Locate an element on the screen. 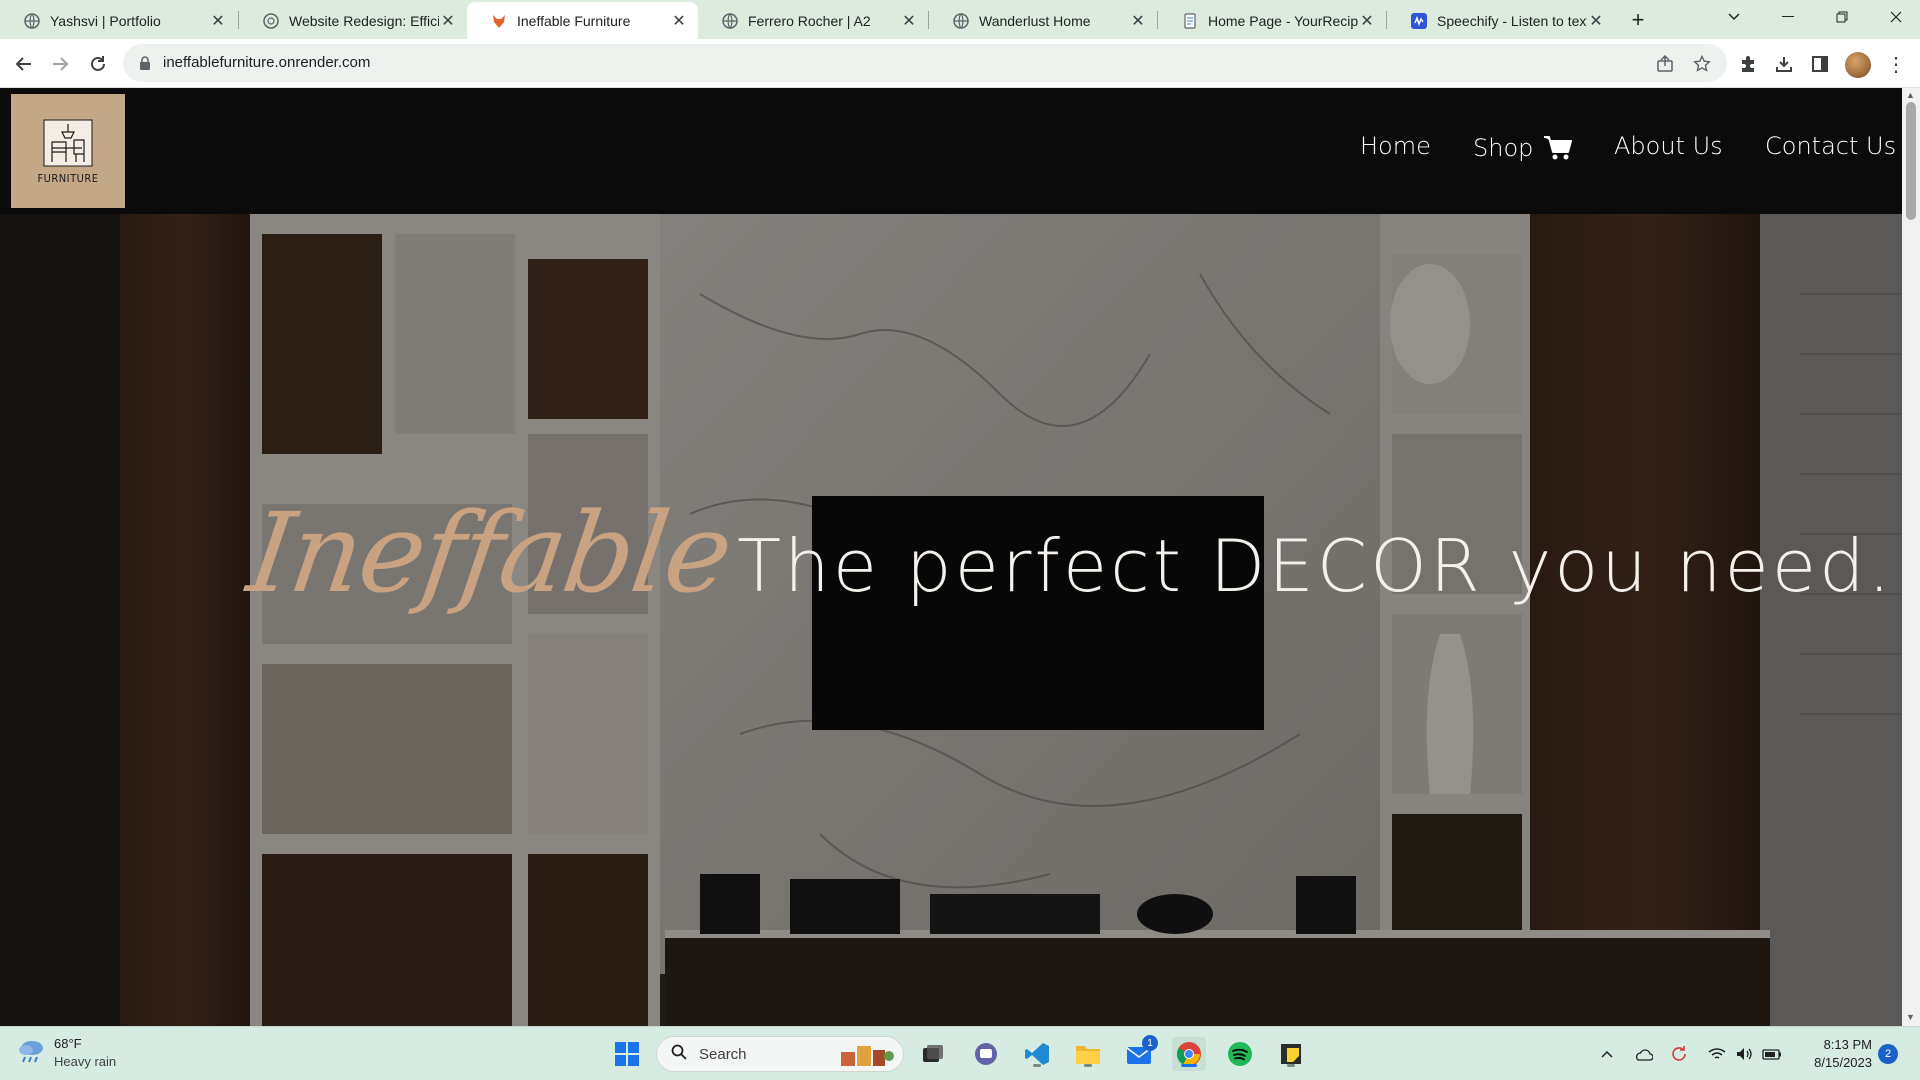 The width and height of the screenshot is (1920, 1080). taskbar-clock: 8:13 PM 8/15/2023 is located at coordinates (1832, 1054).